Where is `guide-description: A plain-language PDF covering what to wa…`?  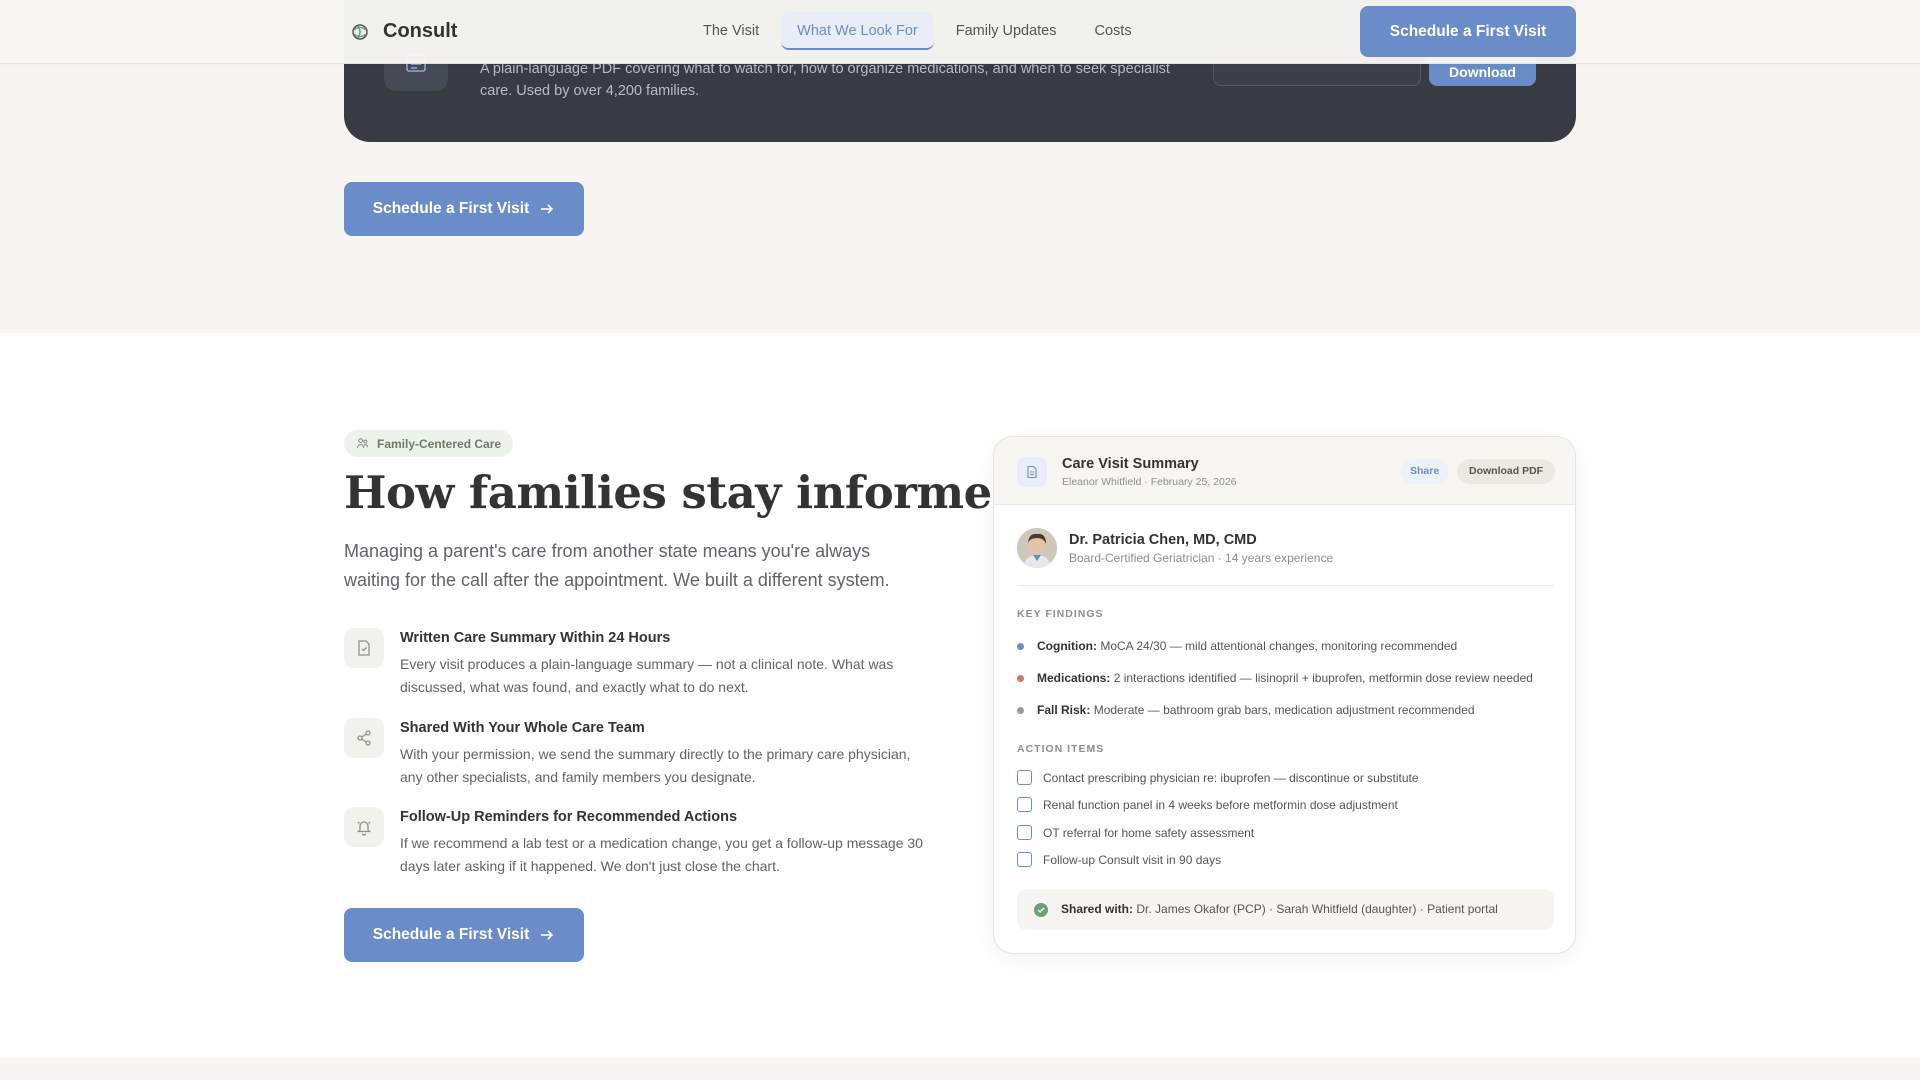
guide-description: A plain-language PDF covering what to wa… is located at coordinates (825, 80).